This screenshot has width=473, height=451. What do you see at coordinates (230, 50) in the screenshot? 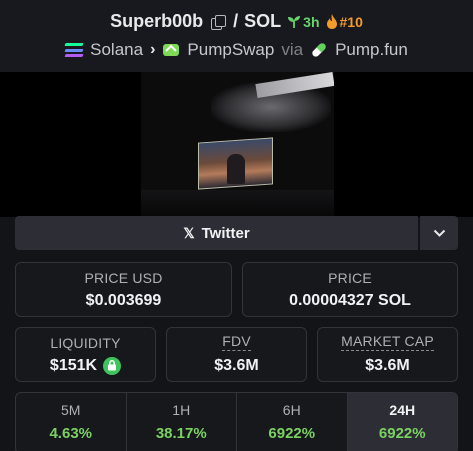
I see `breadcrumb-dex: PumpSwap` at bounding box center [230, 50].